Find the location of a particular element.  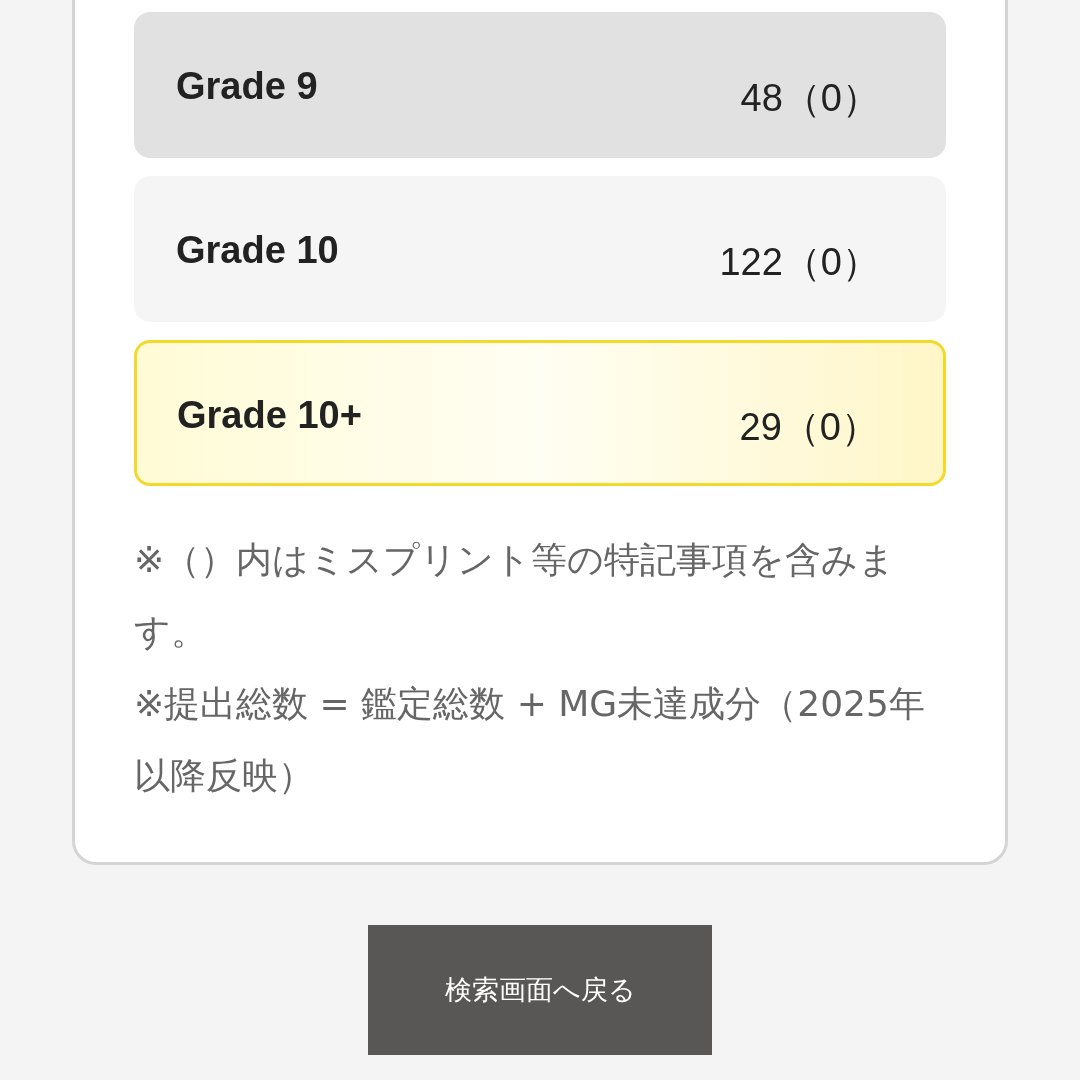

footnote: ※提出総数 = 鑑定総数 + MG未達成分（2025年以降反映） is located at coordinates (530, 740).